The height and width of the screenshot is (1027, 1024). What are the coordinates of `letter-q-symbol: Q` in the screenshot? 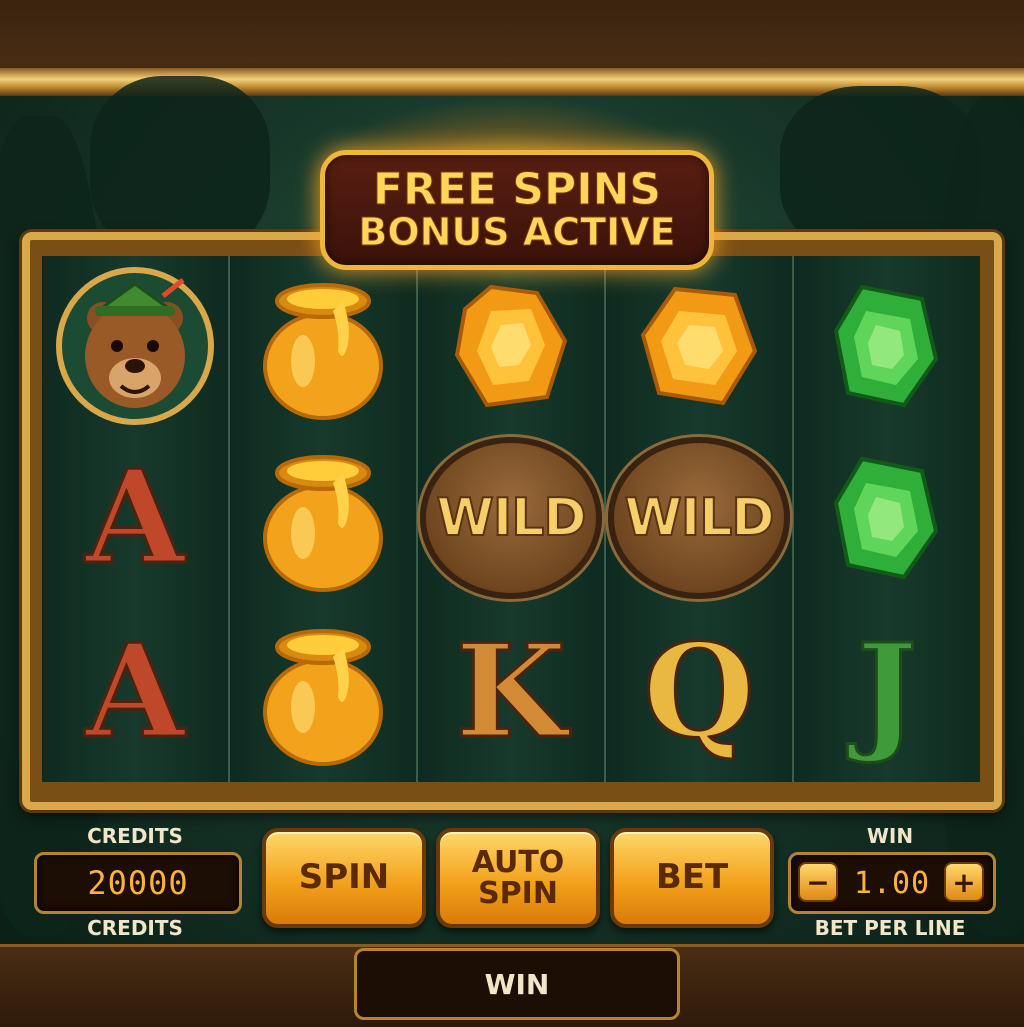 It's located at (699, 692).